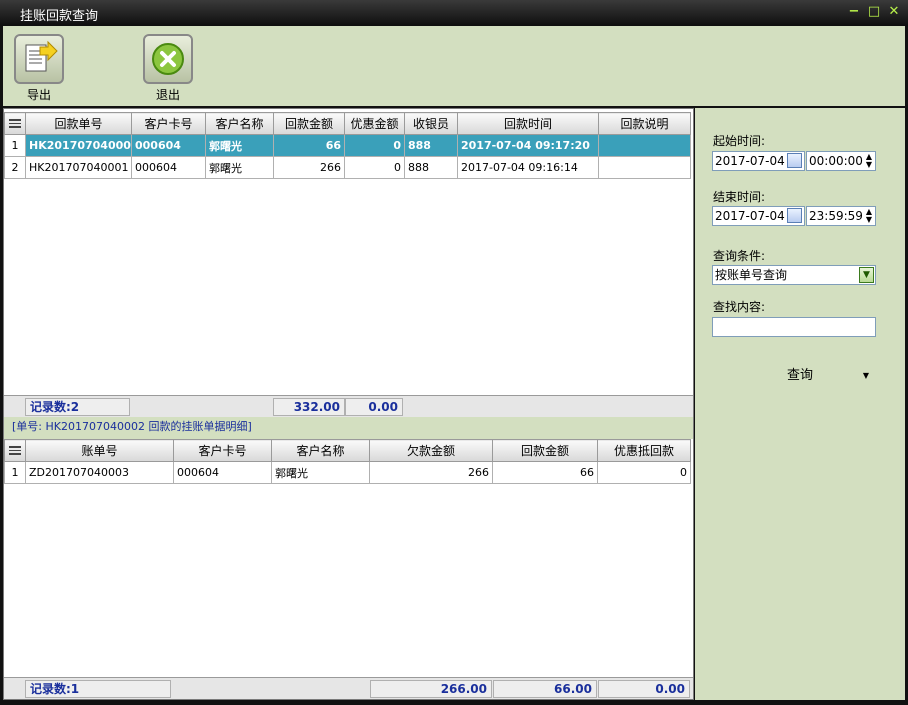  What do you see at coordinates (545, 689) in the screenshot?
I see `repay-total: 66.00` at bounding box center [545, 689].